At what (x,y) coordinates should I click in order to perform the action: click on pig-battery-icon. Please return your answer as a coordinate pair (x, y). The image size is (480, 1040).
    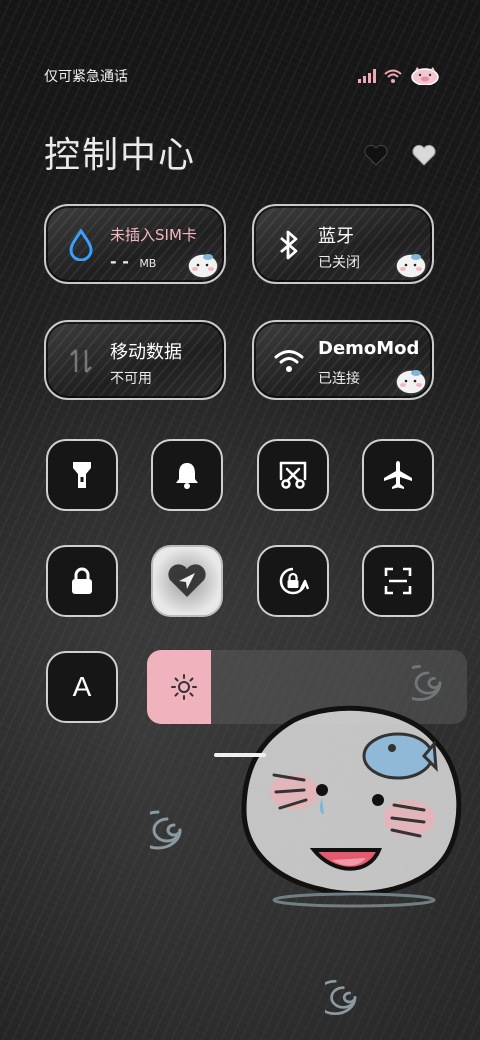
    Looking at the image, I should click on (425, 76).